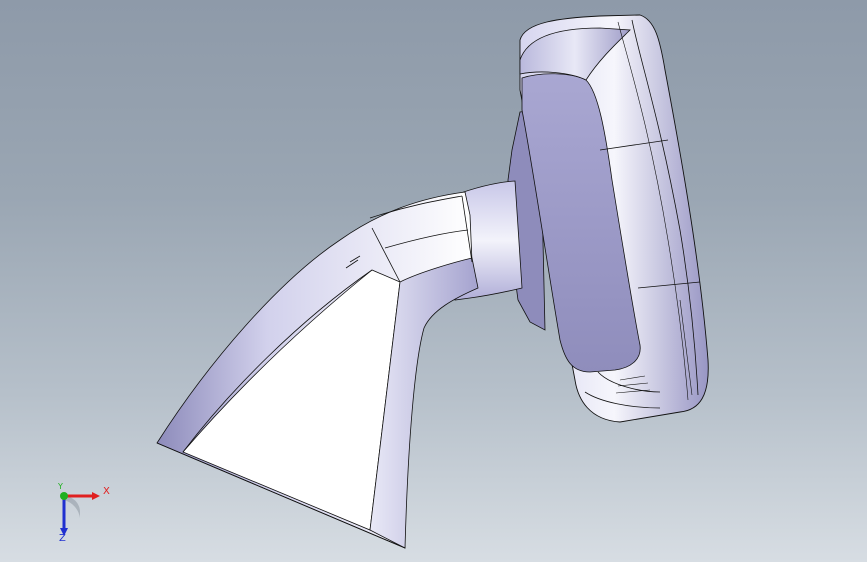 The height and width of the screenshot is (562, 867). Describe the element at coordinates (60, 486) in the screenshot. I see `y-axis-label: Y` at that location.